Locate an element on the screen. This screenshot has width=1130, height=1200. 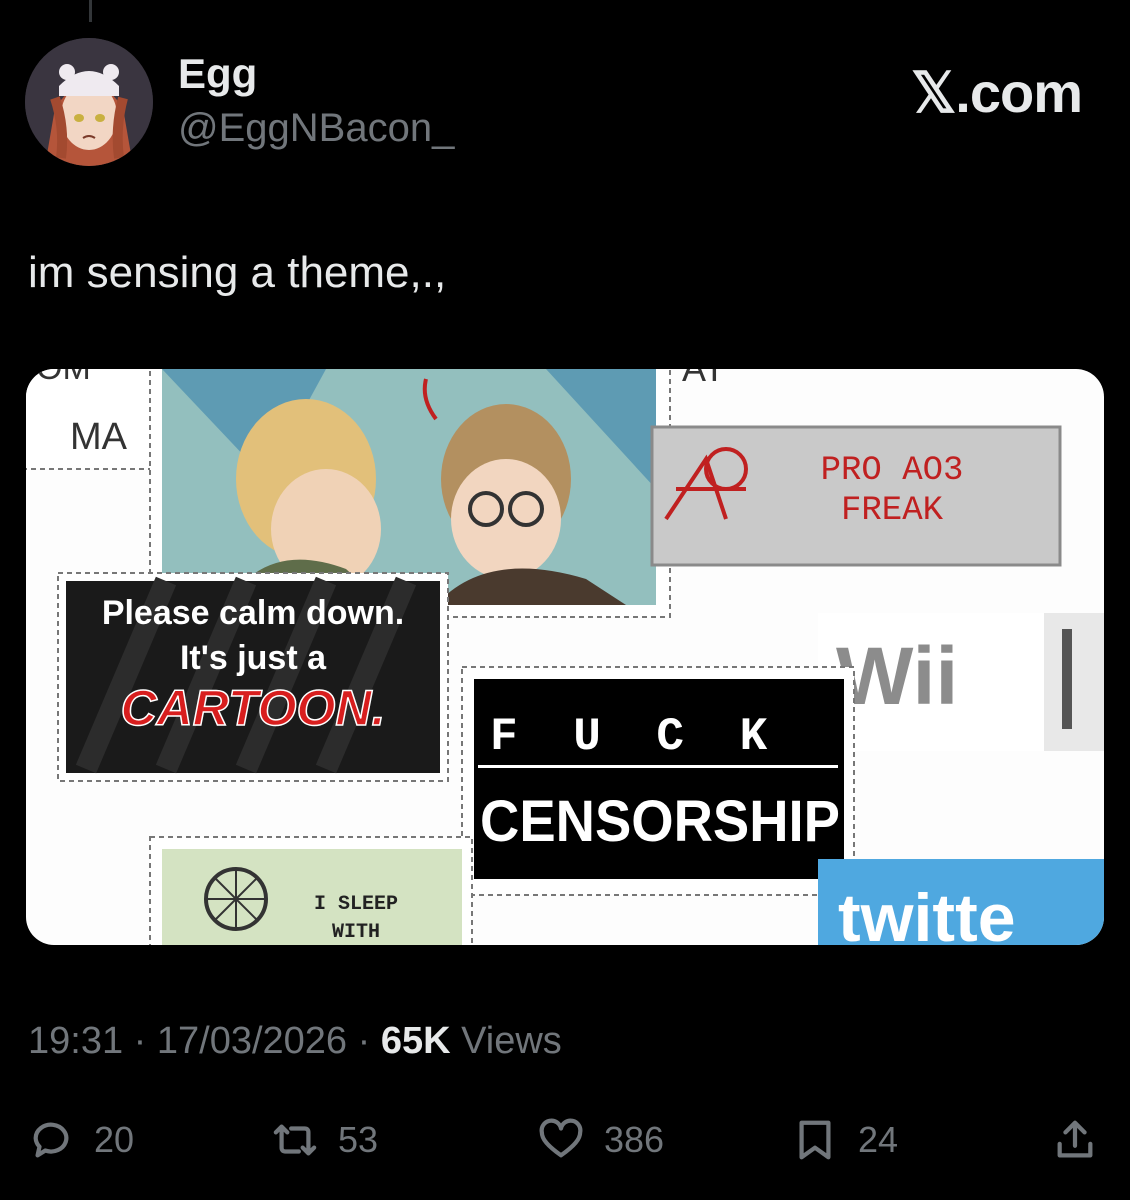
views-label: Views is located at coordinates (511, 1041).